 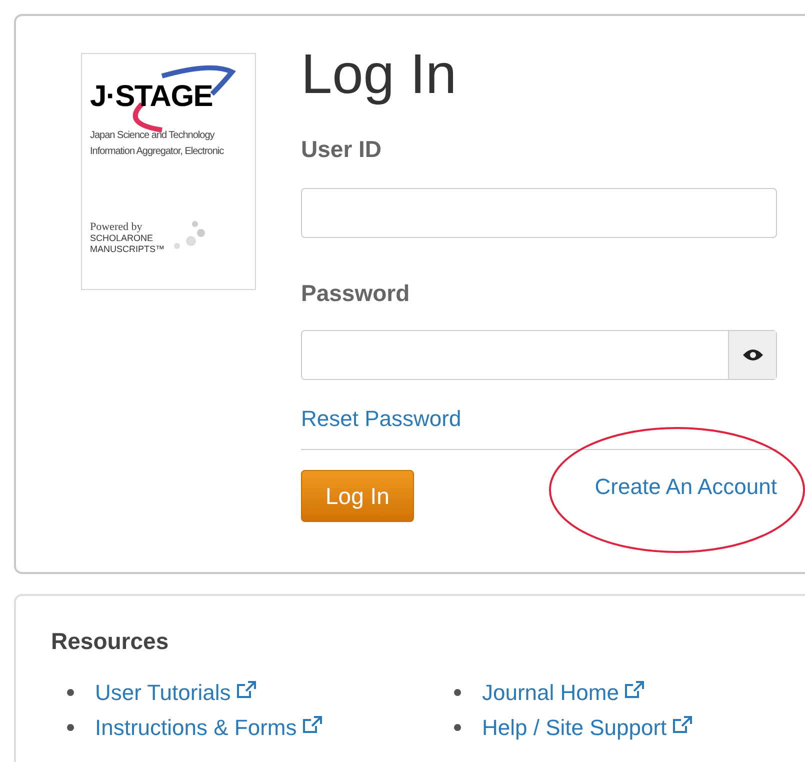 I want to click on login-button: Log In, so click(x=357, y=496).